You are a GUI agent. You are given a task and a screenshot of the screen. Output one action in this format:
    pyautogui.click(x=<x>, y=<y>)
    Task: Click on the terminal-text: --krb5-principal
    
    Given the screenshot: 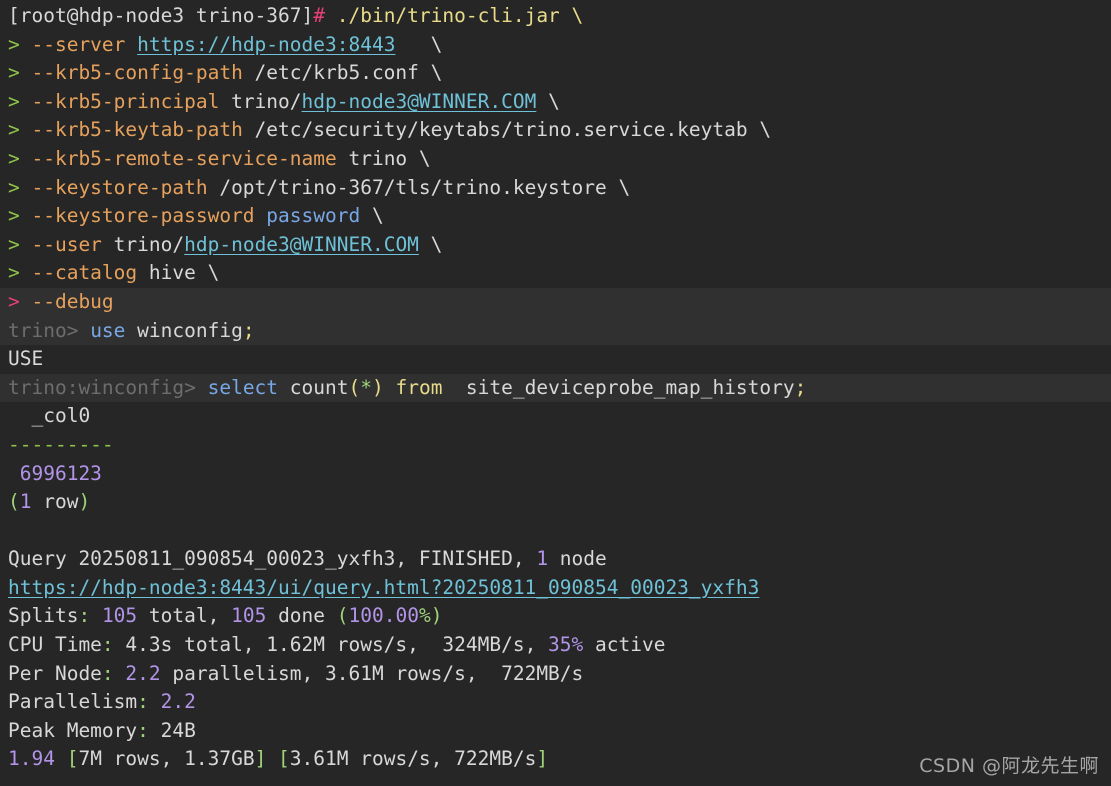 What is the action you would take?
    pyautogui.click(x=131, y=101)
    